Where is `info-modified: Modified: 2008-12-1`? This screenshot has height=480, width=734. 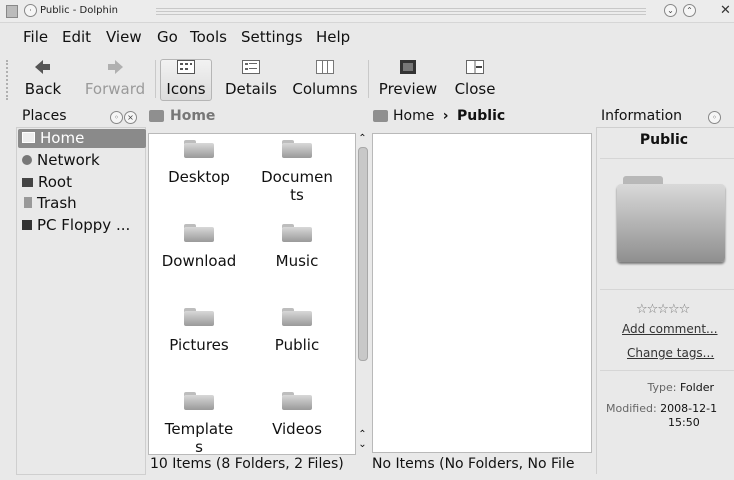 info-modified: Modified: 2008-12-1 is located at coordinates (670, 408).